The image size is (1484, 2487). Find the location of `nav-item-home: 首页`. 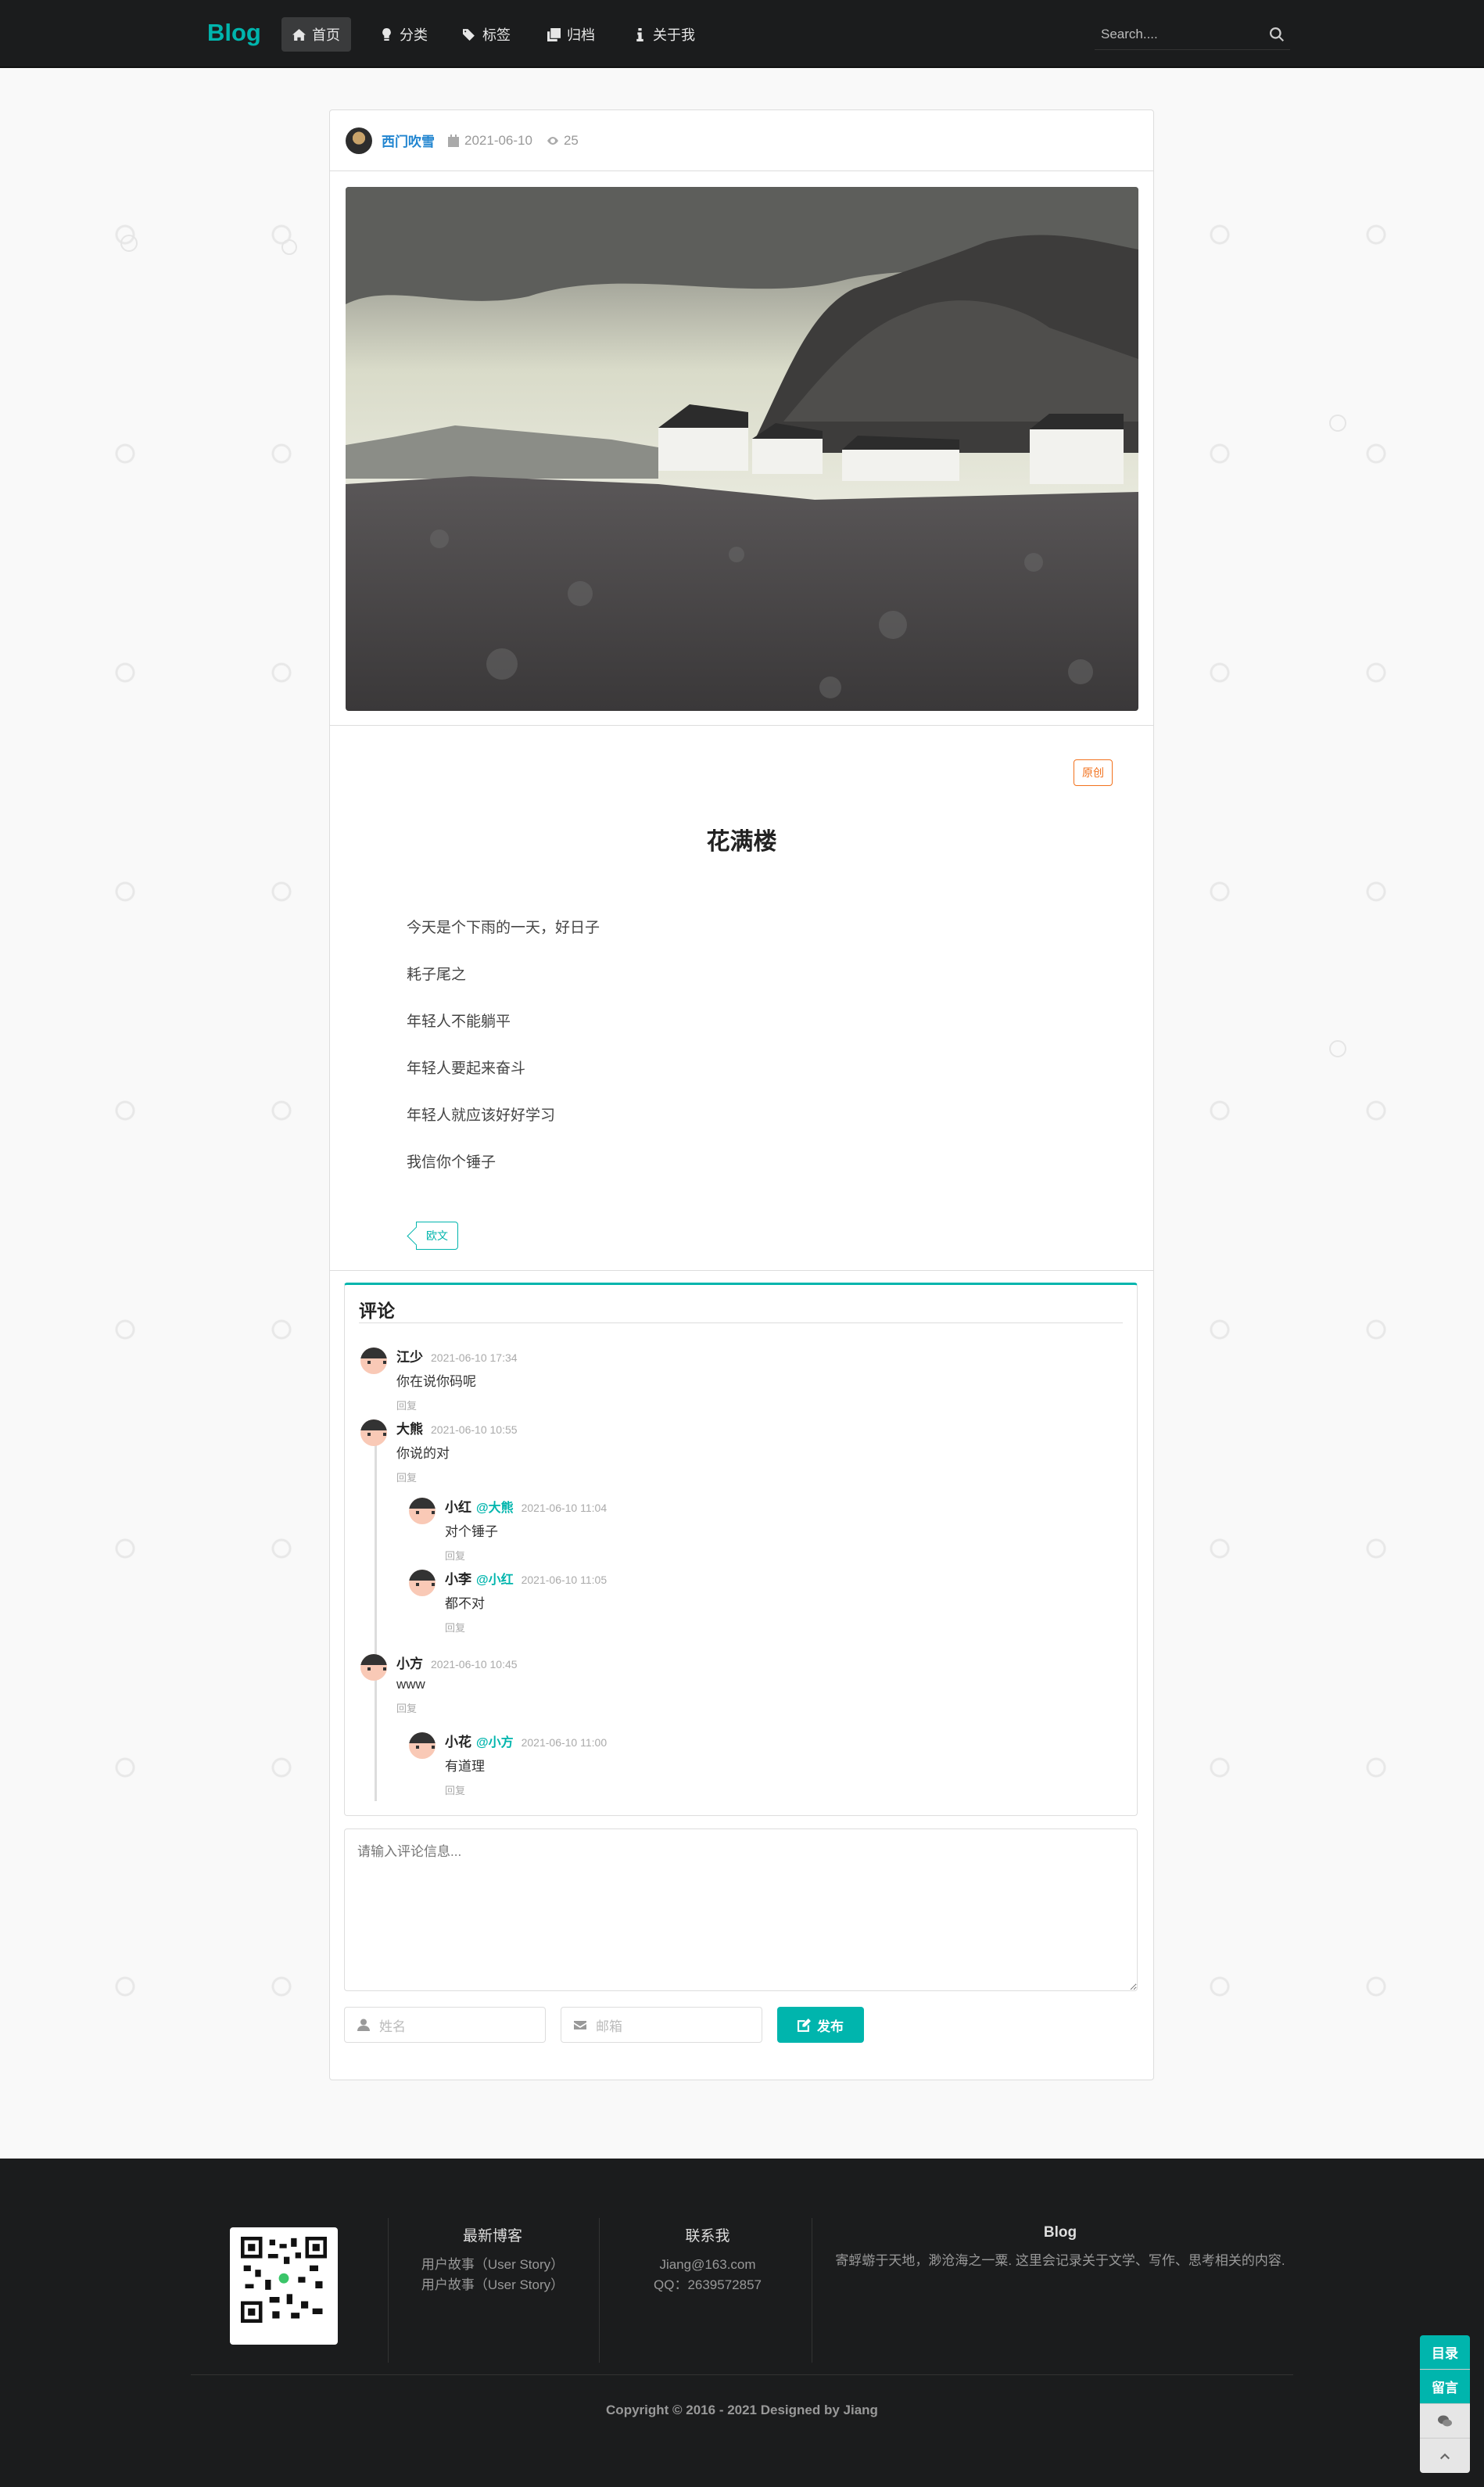

nav-item-home: 首页 is located at coordinates (316, 34).